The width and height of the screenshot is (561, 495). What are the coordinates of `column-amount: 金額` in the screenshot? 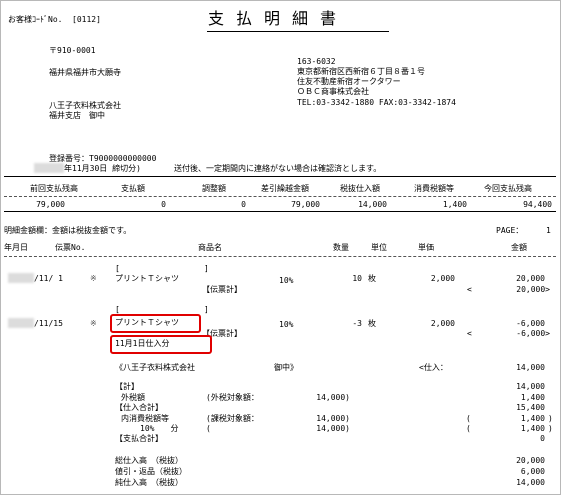 It's located at (519, 247).